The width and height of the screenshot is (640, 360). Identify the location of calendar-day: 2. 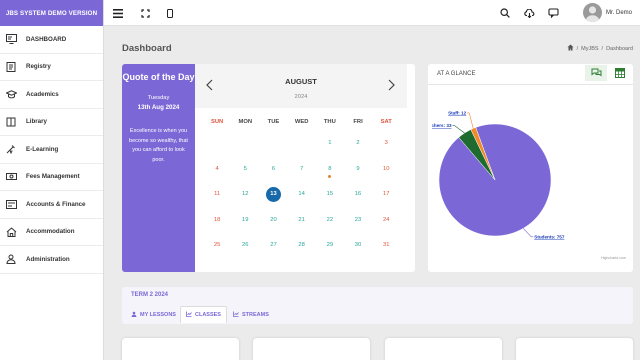
(358, 152).